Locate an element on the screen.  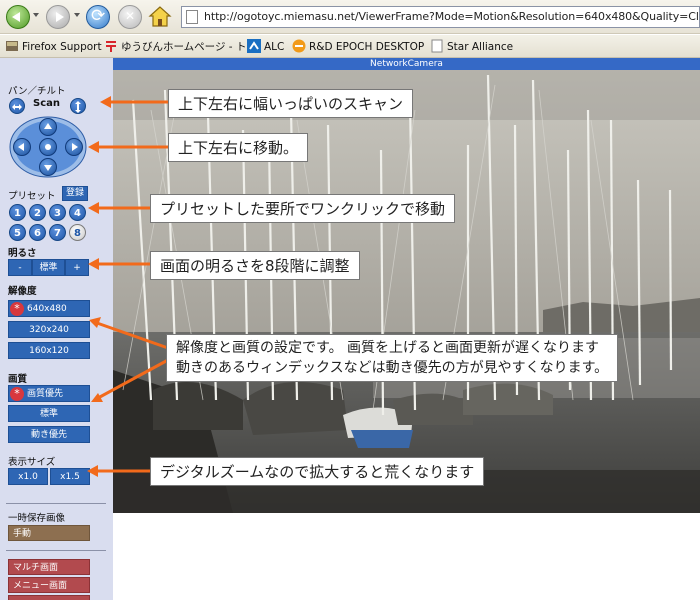
preset-1-button: 1 is located at coordinates (17, 212).